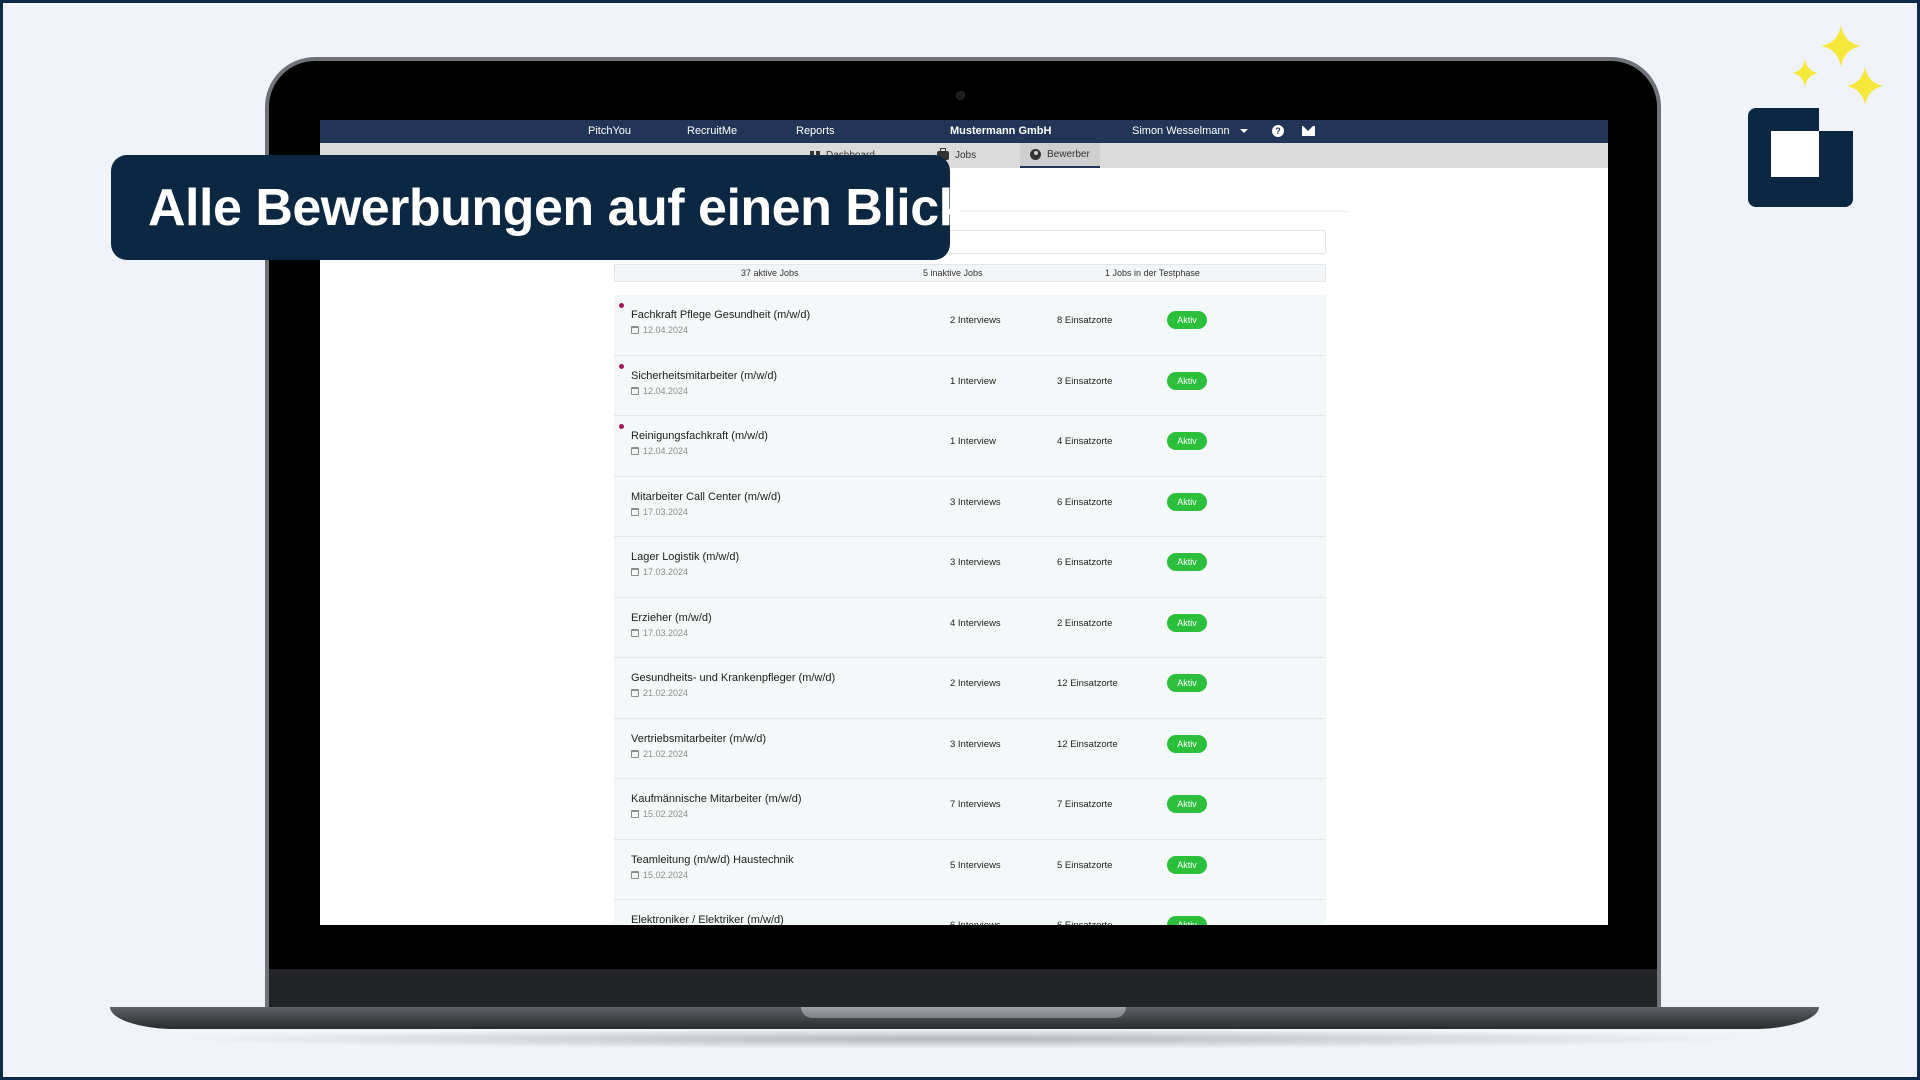 Image resolution: width=1920 pixels, height=1080 pixels. I want to click on user-name: Simon Wesselmann, so click(1181, 131).